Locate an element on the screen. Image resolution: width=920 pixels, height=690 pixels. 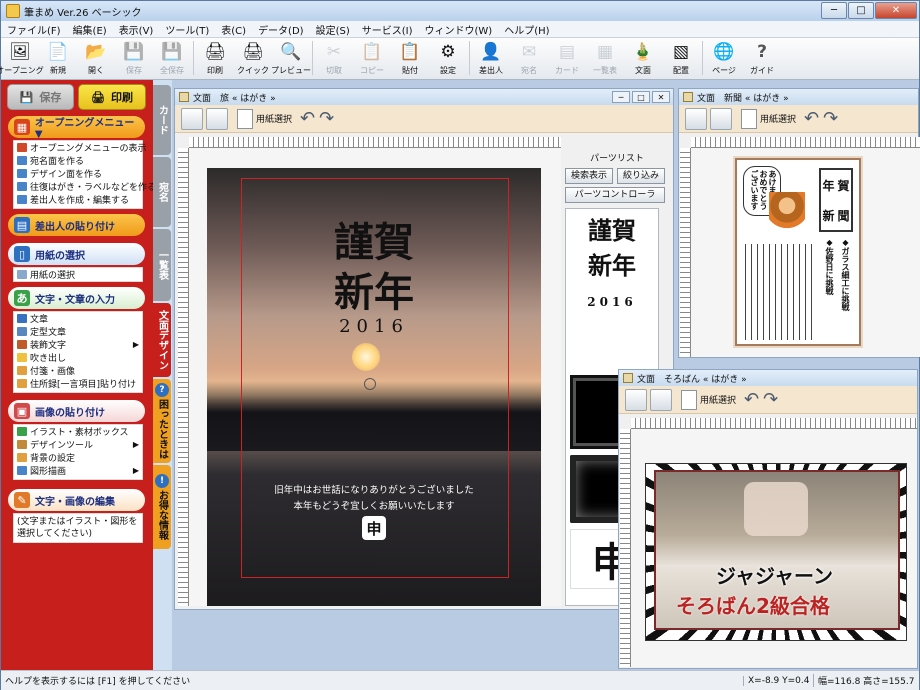
paper-select-header: ▯ 用紙の選択 is located at coordinates (76, 254).